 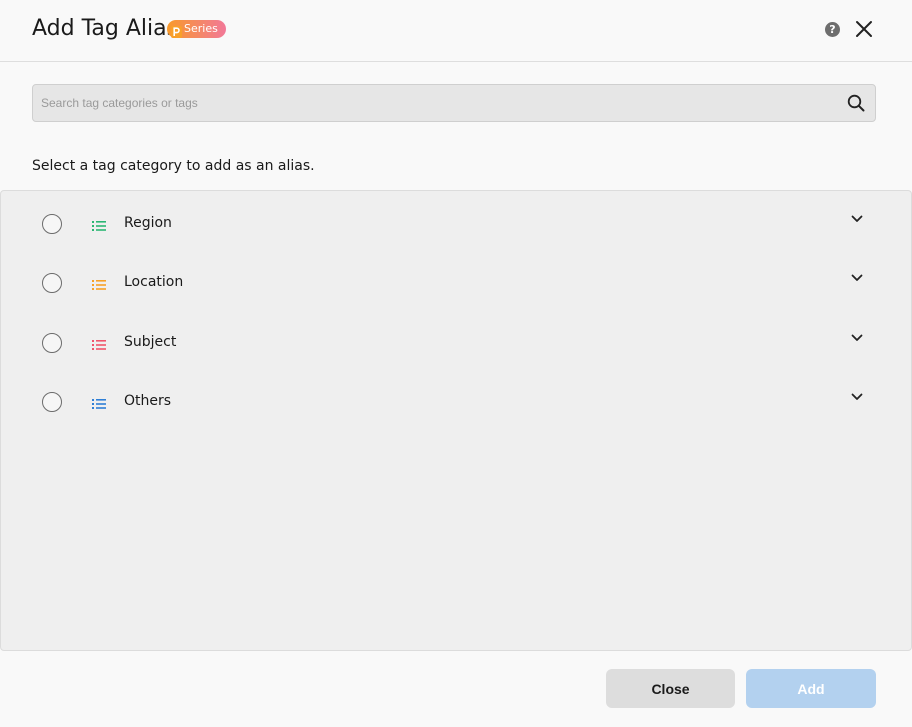 I want to click on dialog-header: Add Tag Alias Series ?, so click(x=456, y=31).